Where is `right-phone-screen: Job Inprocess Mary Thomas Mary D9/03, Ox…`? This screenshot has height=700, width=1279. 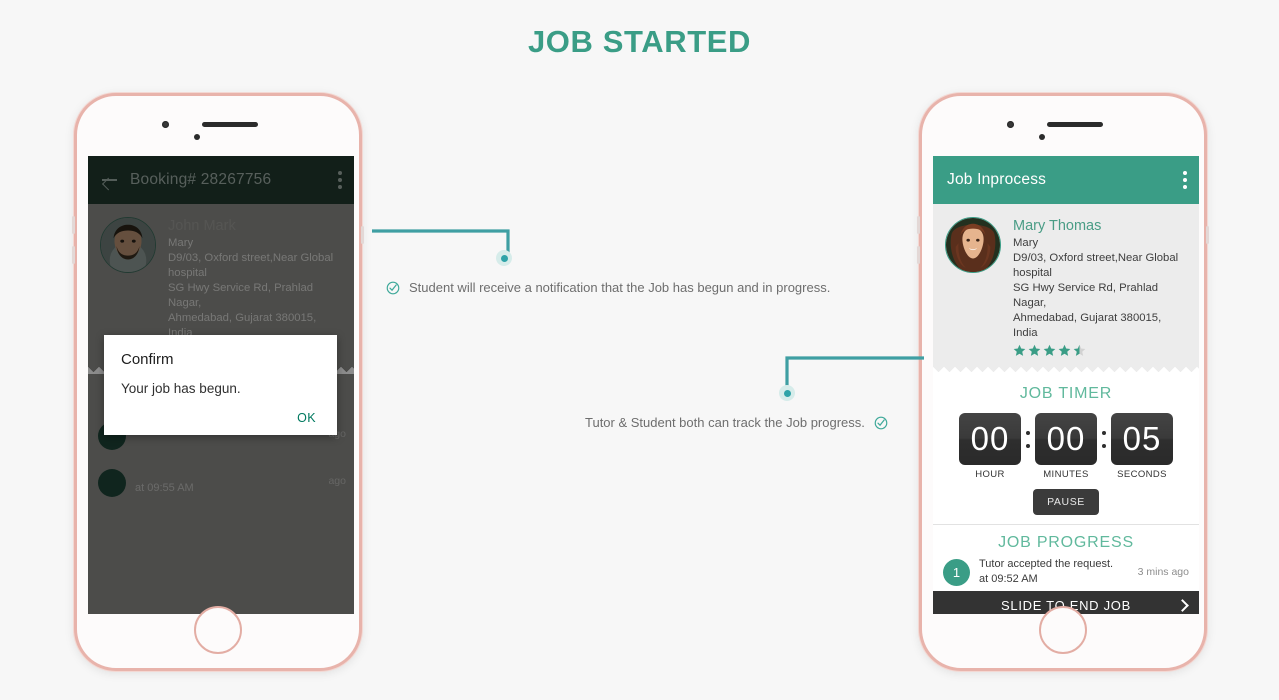 right-phone-screen: Job Inprocess Mary Thomas Mary D9/03, Ox… is located at coordinates (1066, 385).